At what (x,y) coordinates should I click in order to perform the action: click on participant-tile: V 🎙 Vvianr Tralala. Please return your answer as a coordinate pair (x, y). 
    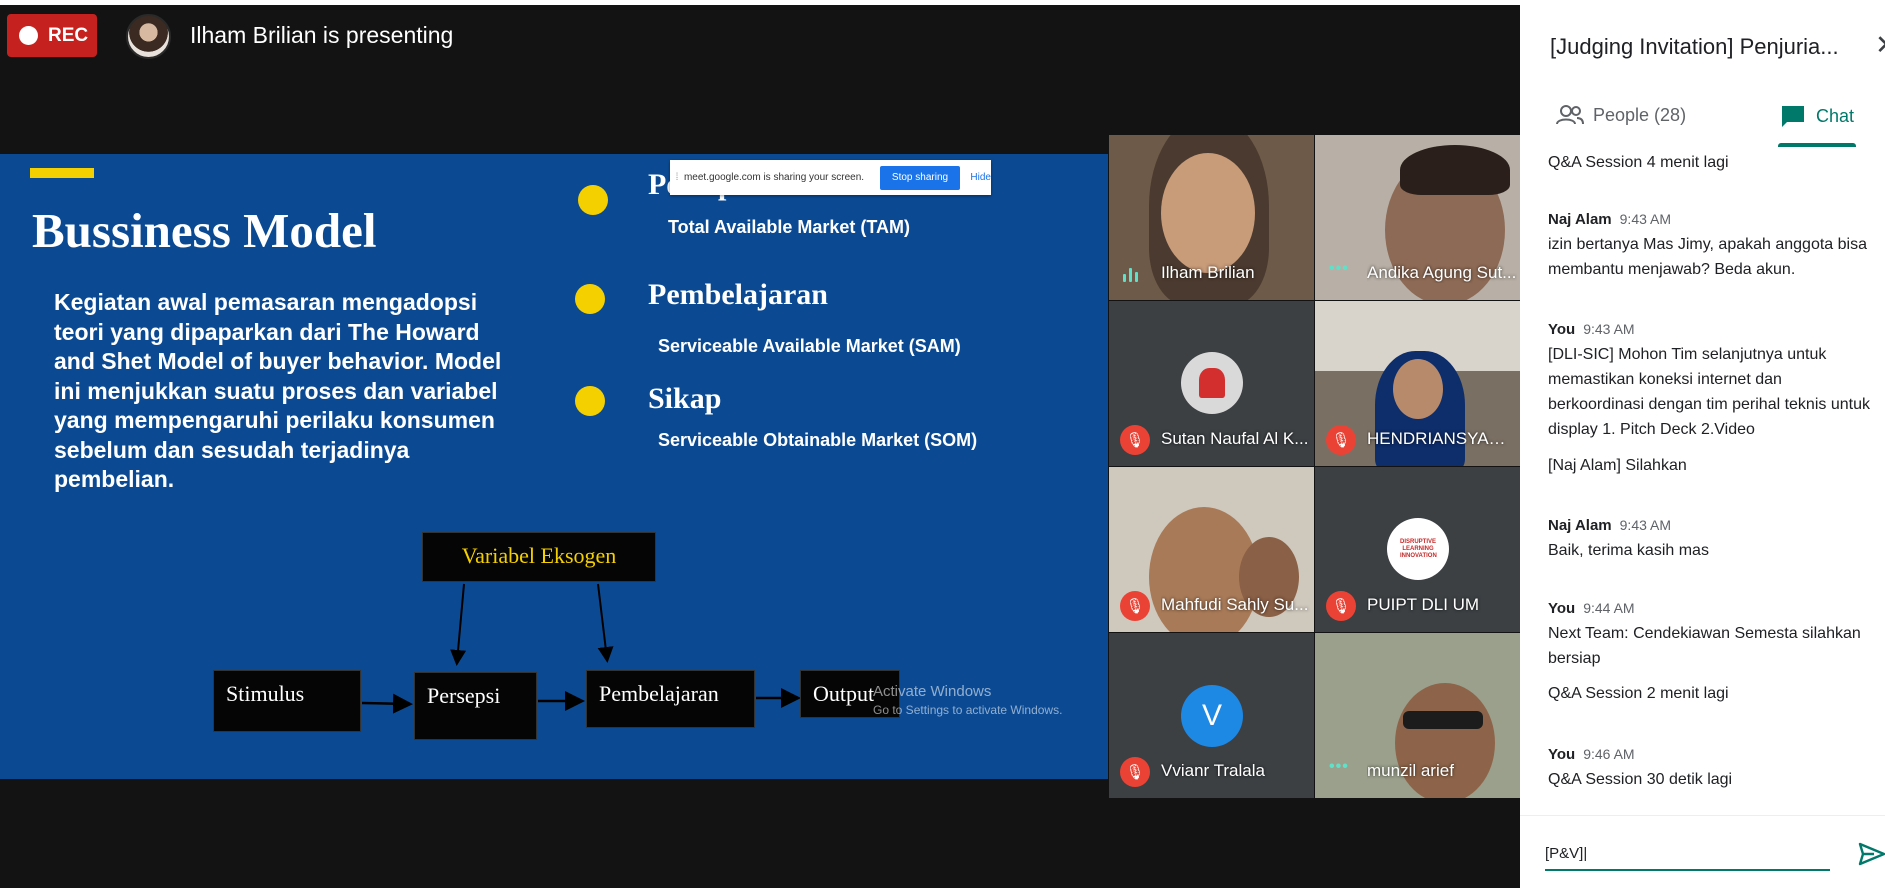
    Looking at the image, I should click on (1211, 715).